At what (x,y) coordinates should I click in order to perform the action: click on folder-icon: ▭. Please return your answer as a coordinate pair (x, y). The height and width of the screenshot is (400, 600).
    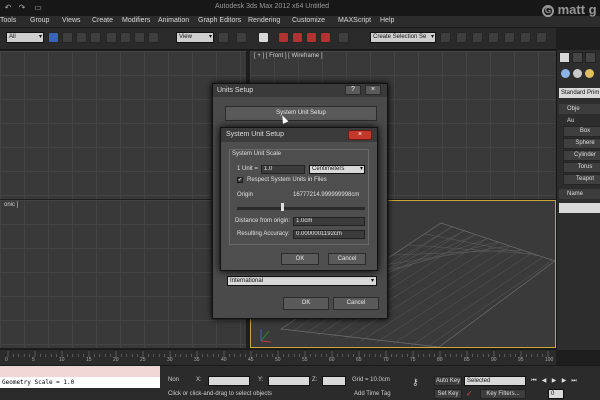
    Looking at the image, I should click on (38, 8).